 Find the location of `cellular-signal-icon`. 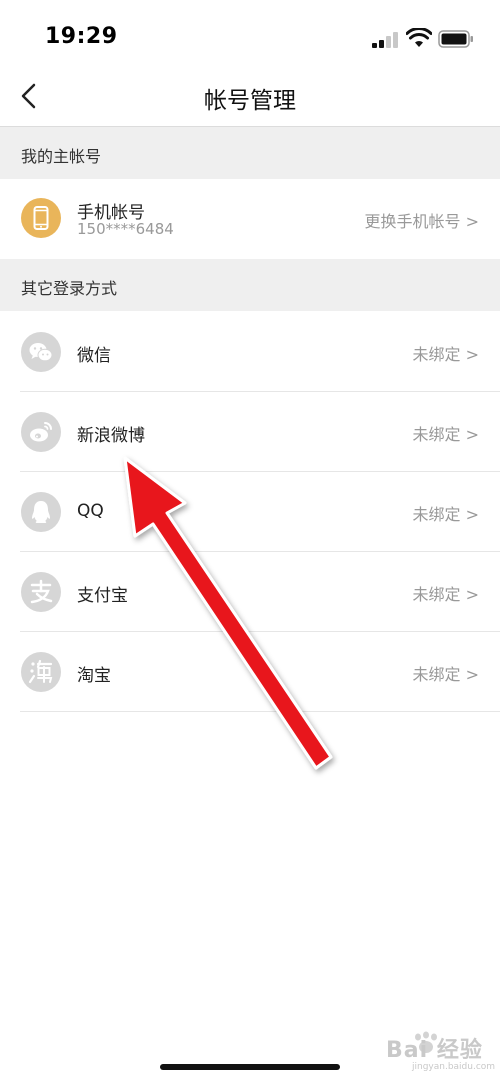

cellular-signal-icon is located at coordinates (386, 40).